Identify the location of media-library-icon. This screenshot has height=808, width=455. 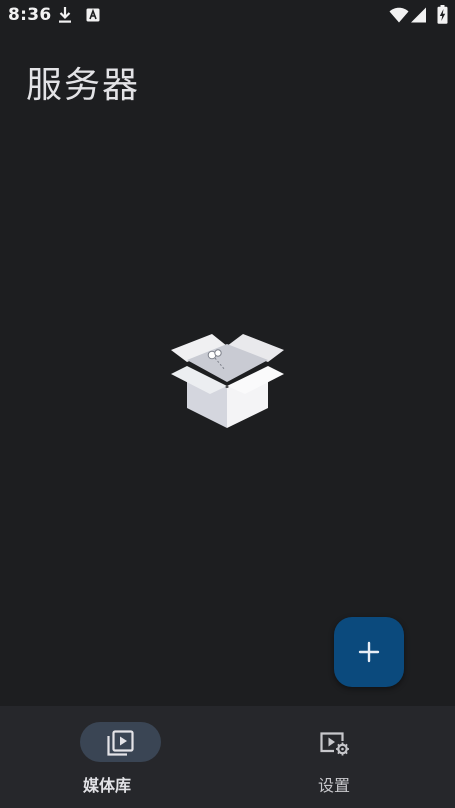
(120, 743).